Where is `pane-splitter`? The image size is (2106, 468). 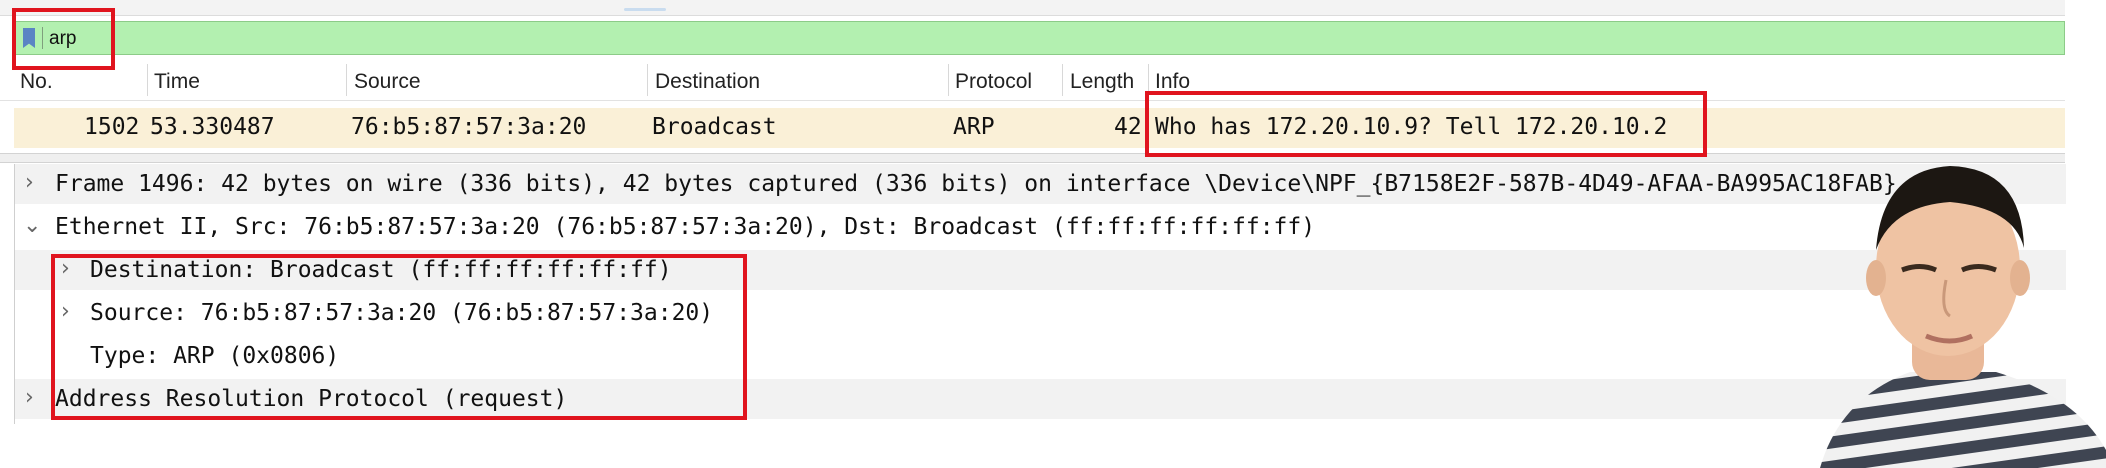 pane-splitter is located at coordinates (1032, 158).